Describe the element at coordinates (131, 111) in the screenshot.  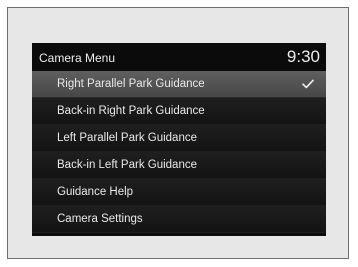
I see `menu-item-label: Back-in Right Park Guidance` at that location.